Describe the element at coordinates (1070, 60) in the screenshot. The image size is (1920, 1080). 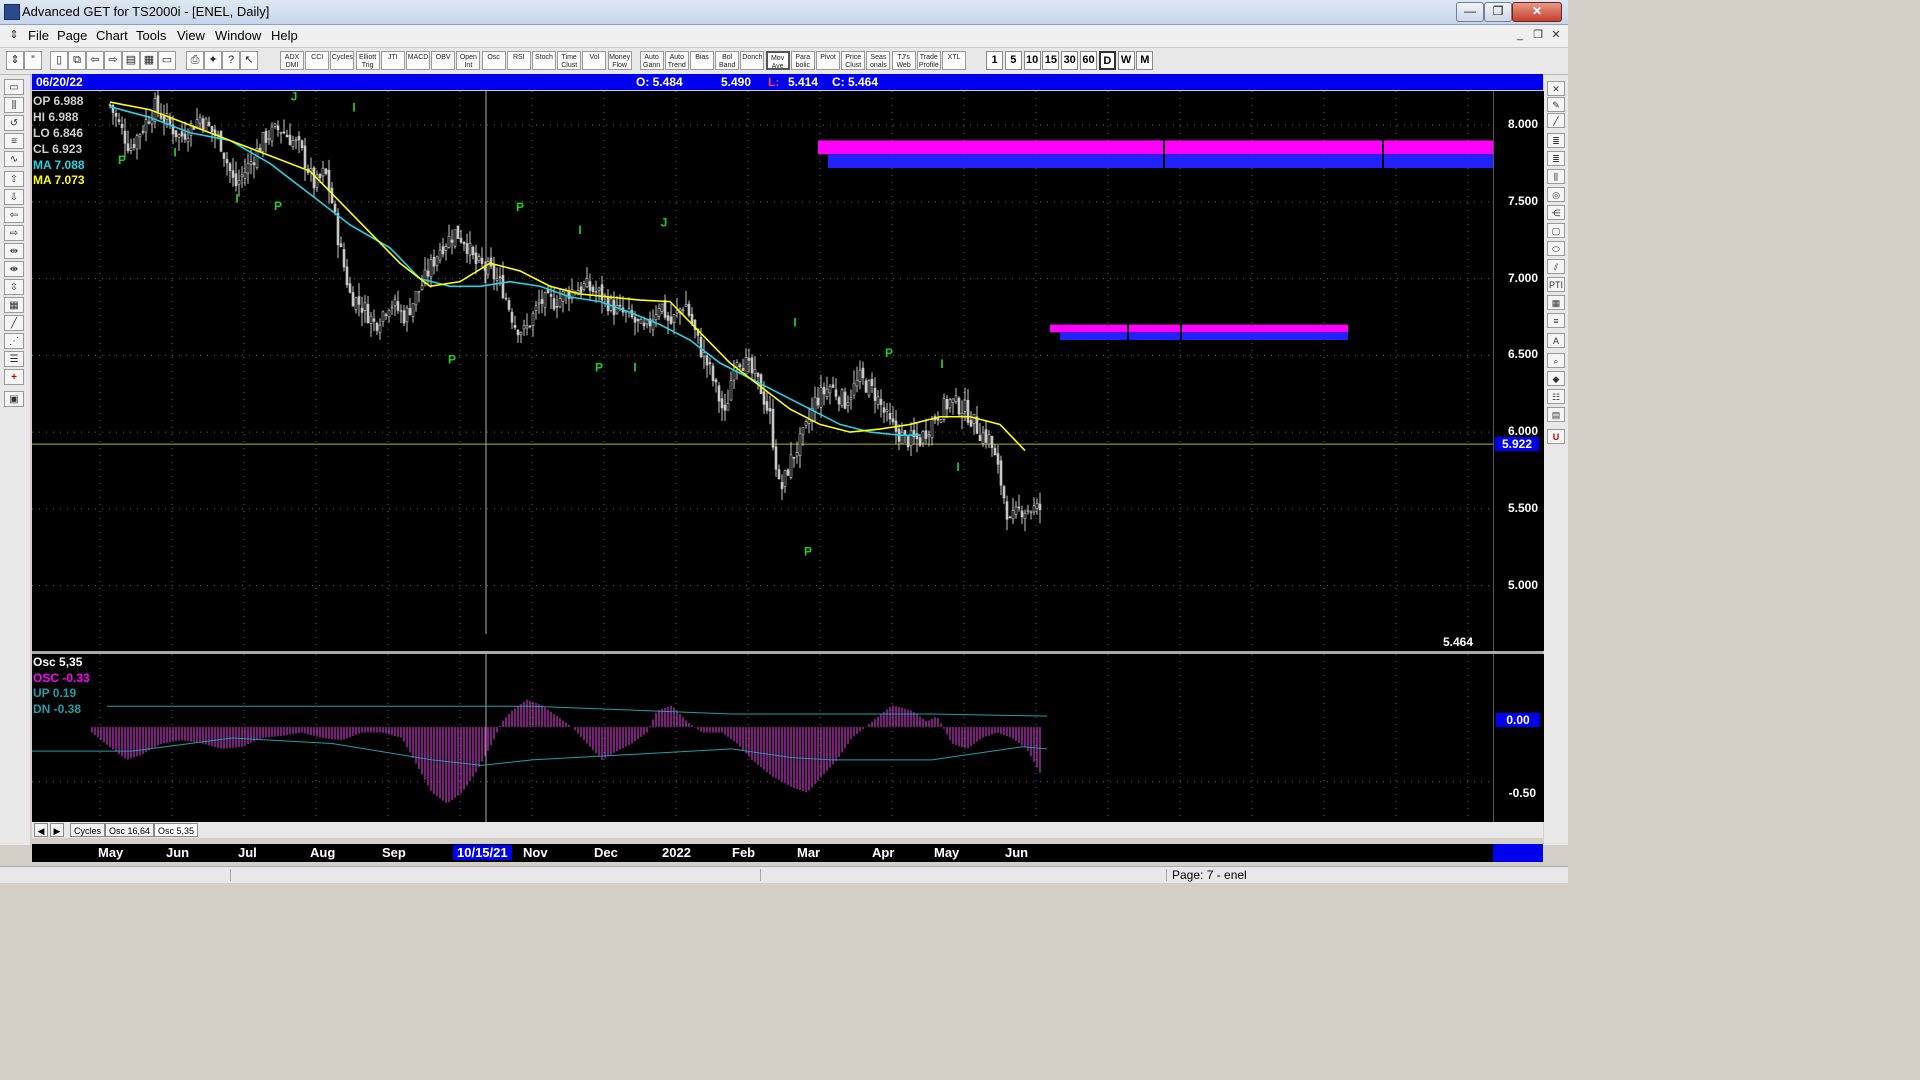
I see `timeframe-button-30: 30` at that location.